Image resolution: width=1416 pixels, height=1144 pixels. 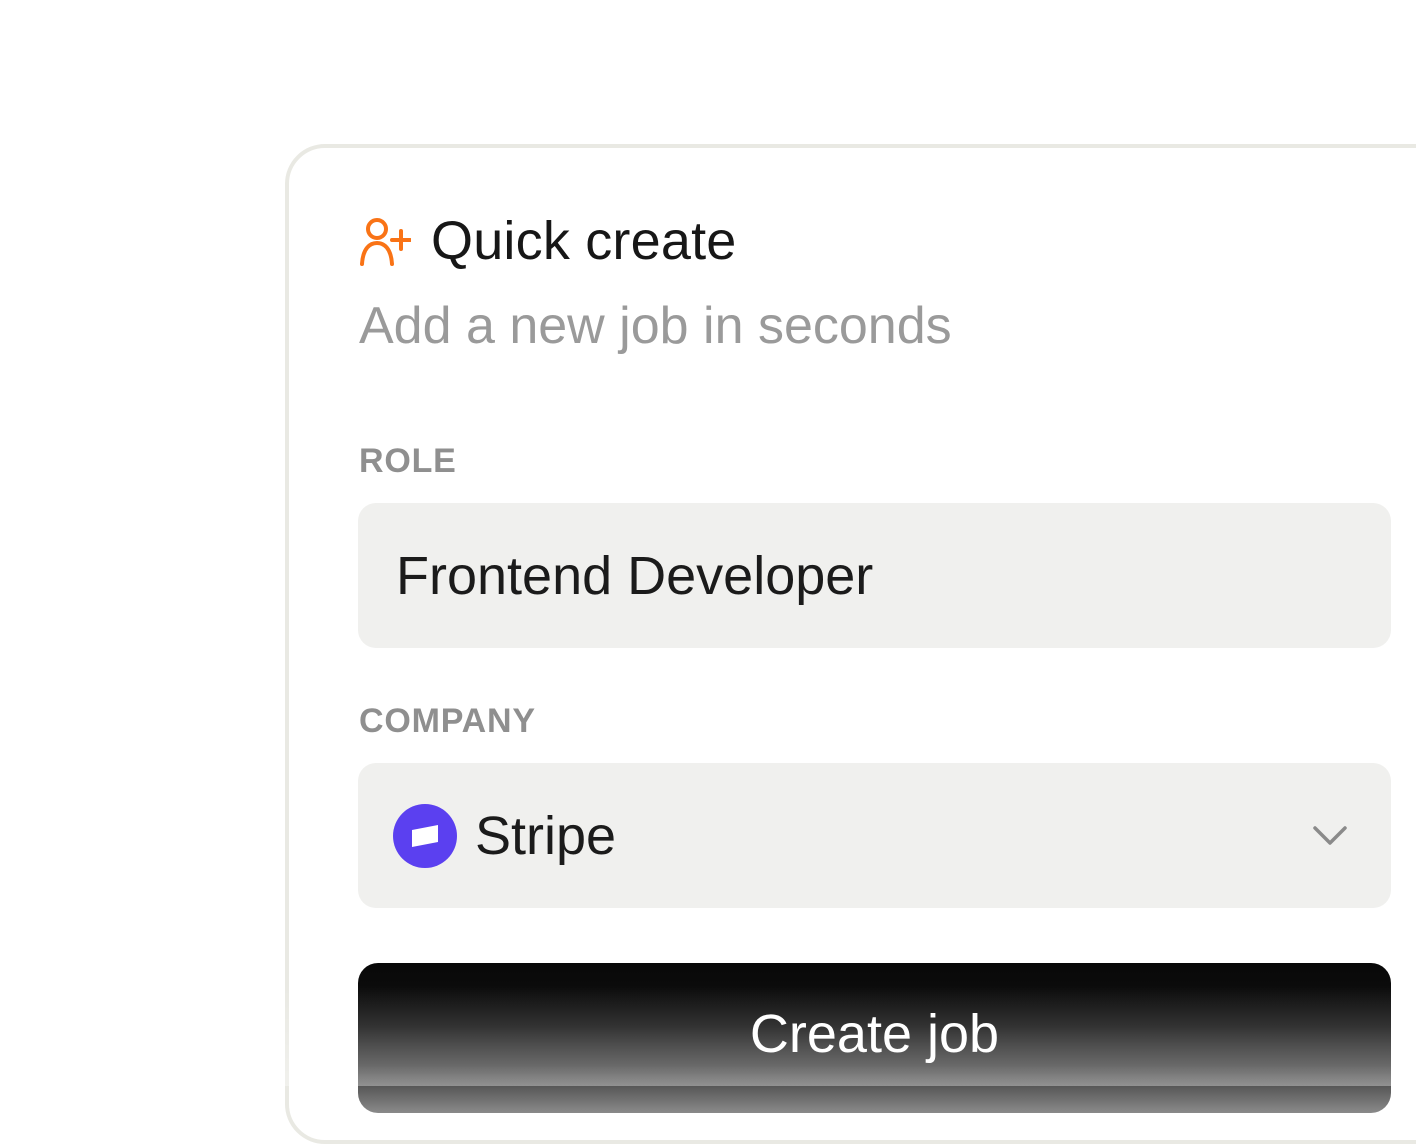 I want to click on create-job-button-label: Create job, so click(x=874, y=1034).